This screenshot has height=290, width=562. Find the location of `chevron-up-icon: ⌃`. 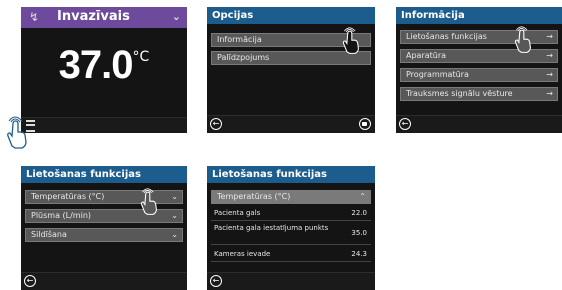

chevron-up-icon: ⌃ is located at coordinates (362, 196).